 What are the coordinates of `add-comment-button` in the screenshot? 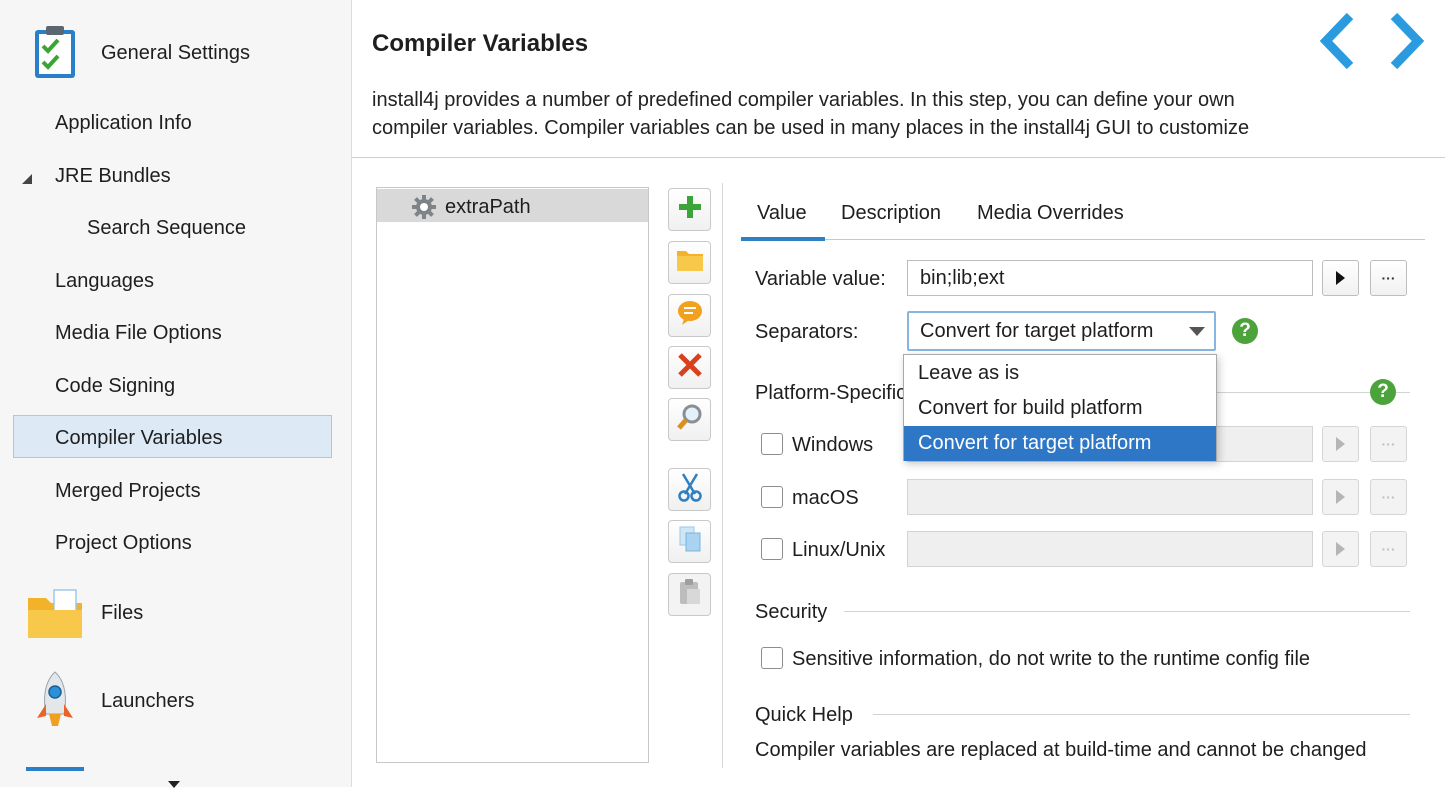 It's located at (689, 315).